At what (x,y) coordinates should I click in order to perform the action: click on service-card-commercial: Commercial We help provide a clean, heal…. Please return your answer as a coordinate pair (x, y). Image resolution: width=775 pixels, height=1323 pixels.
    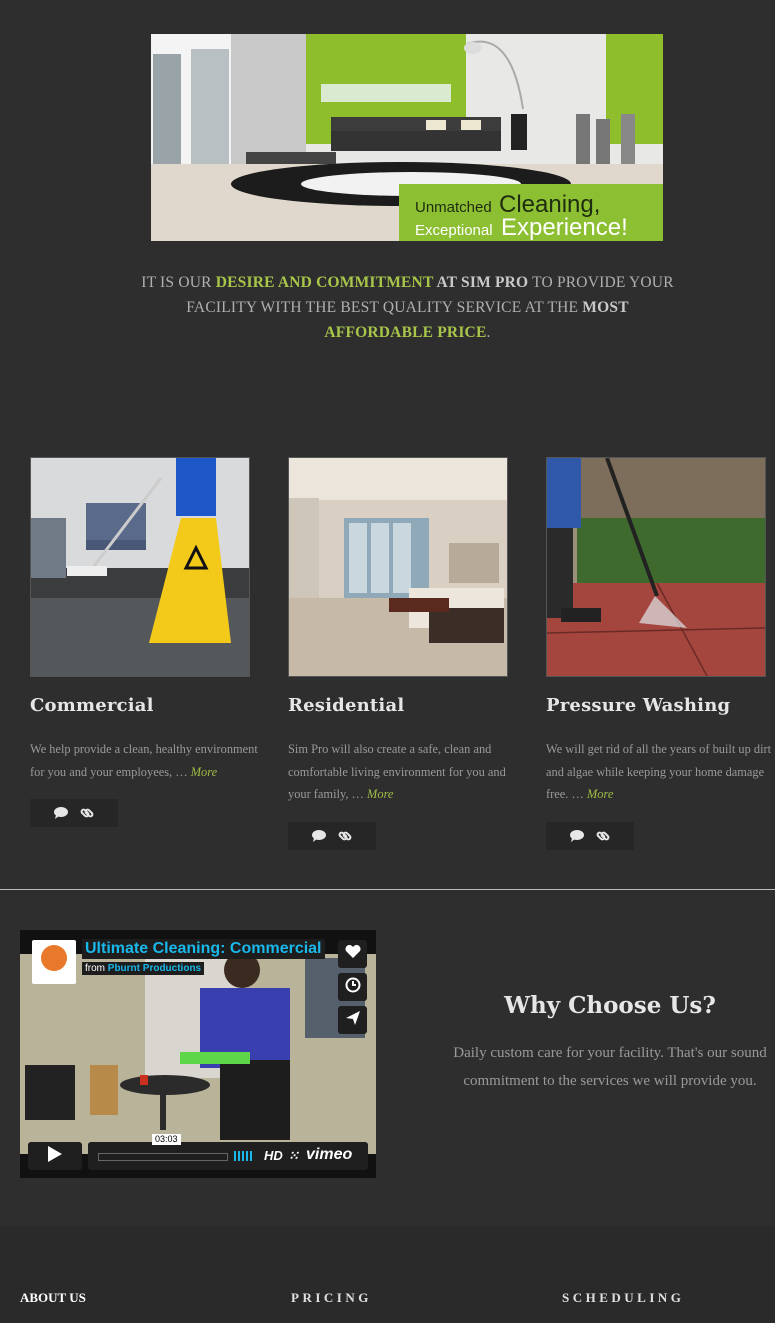
    Looking at the image, I should click on (144, 642).